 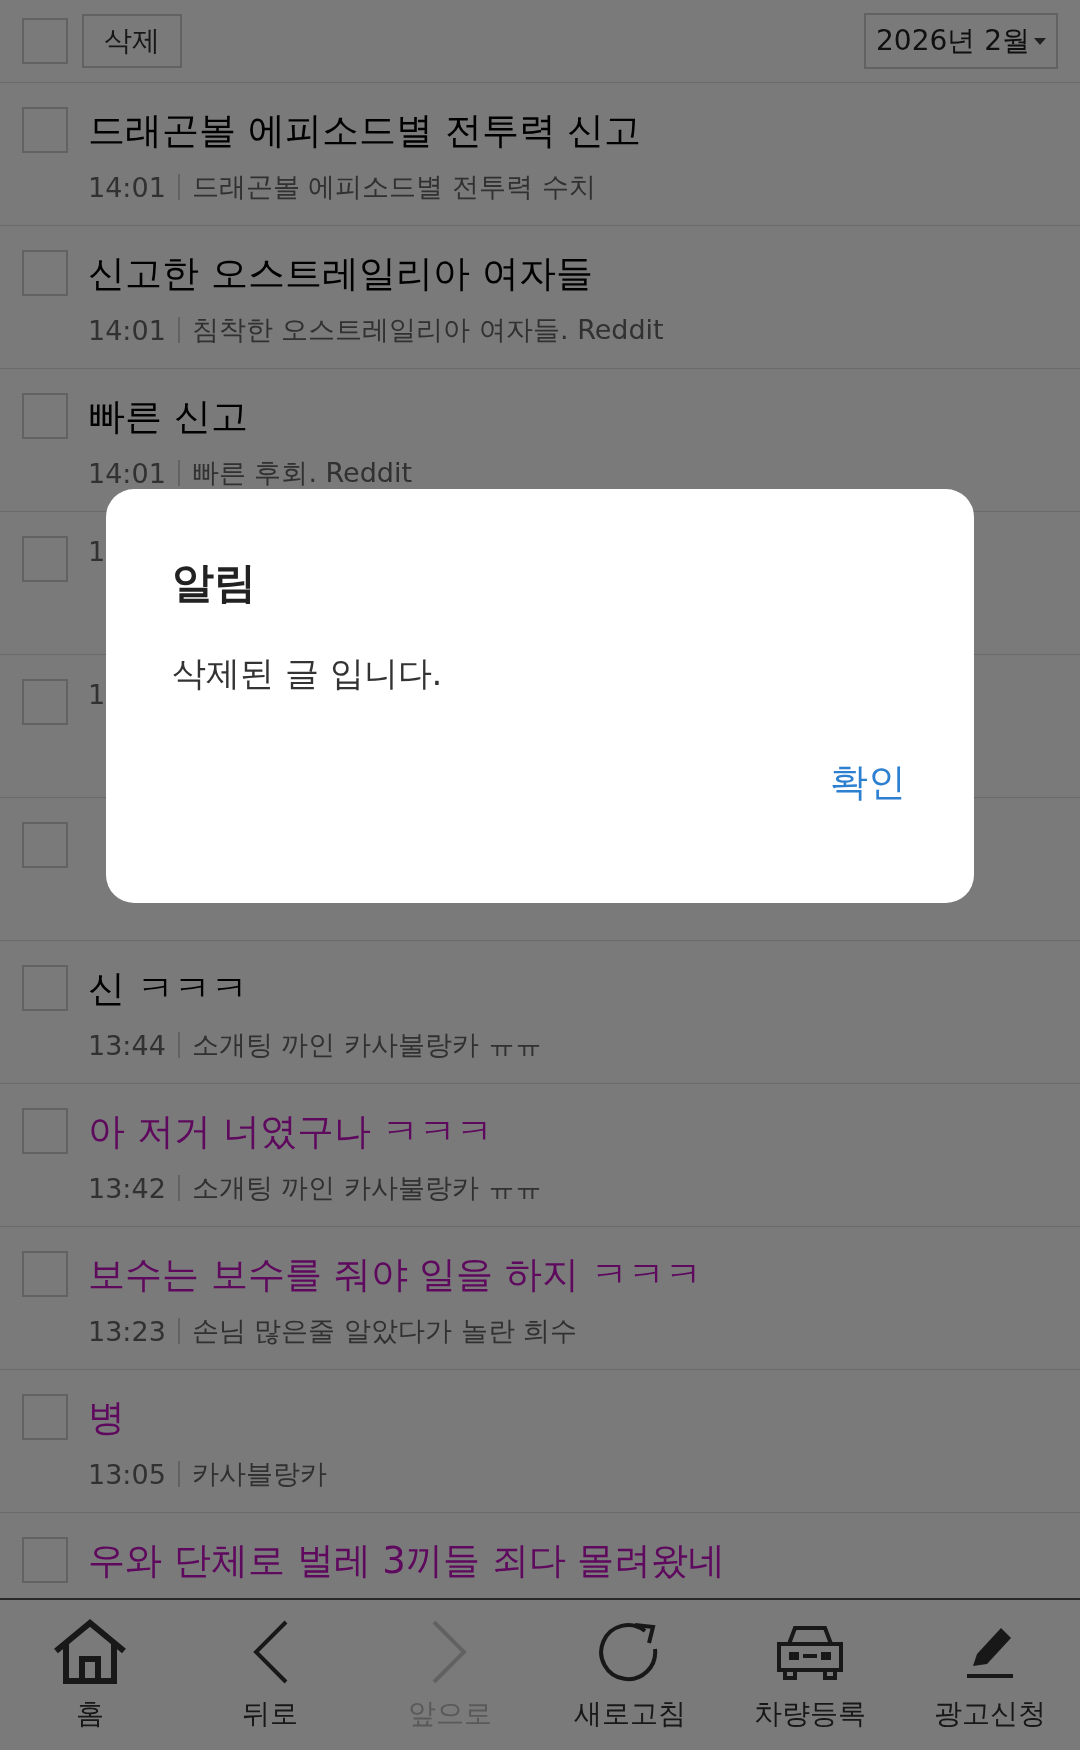 What do you see at coordinates (127, 1474) in the screenshot?
I see `post-time: 13:05` at bounding box center [127, 1474].